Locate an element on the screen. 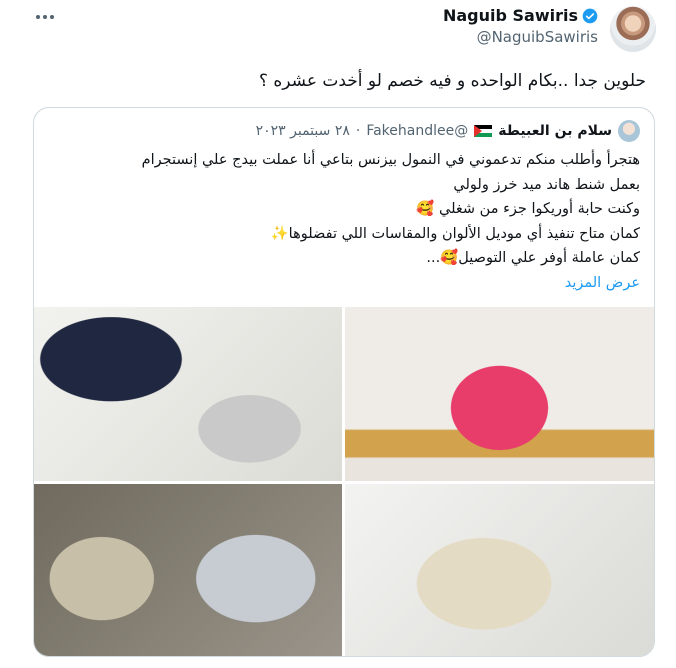 The image size is (676, 668). show-more-link: عرض المزيد is located at coordinates (343, 283).